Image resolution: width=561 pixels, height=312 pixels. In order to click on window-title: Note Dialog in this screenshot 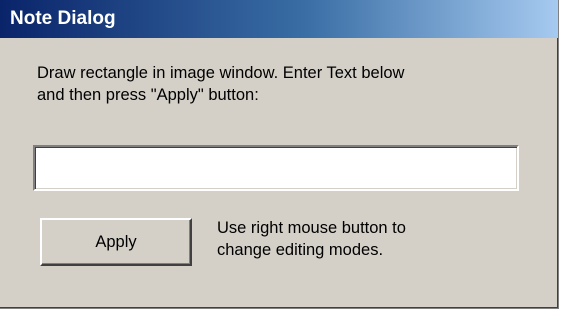, I will do `click(63, 18)`.